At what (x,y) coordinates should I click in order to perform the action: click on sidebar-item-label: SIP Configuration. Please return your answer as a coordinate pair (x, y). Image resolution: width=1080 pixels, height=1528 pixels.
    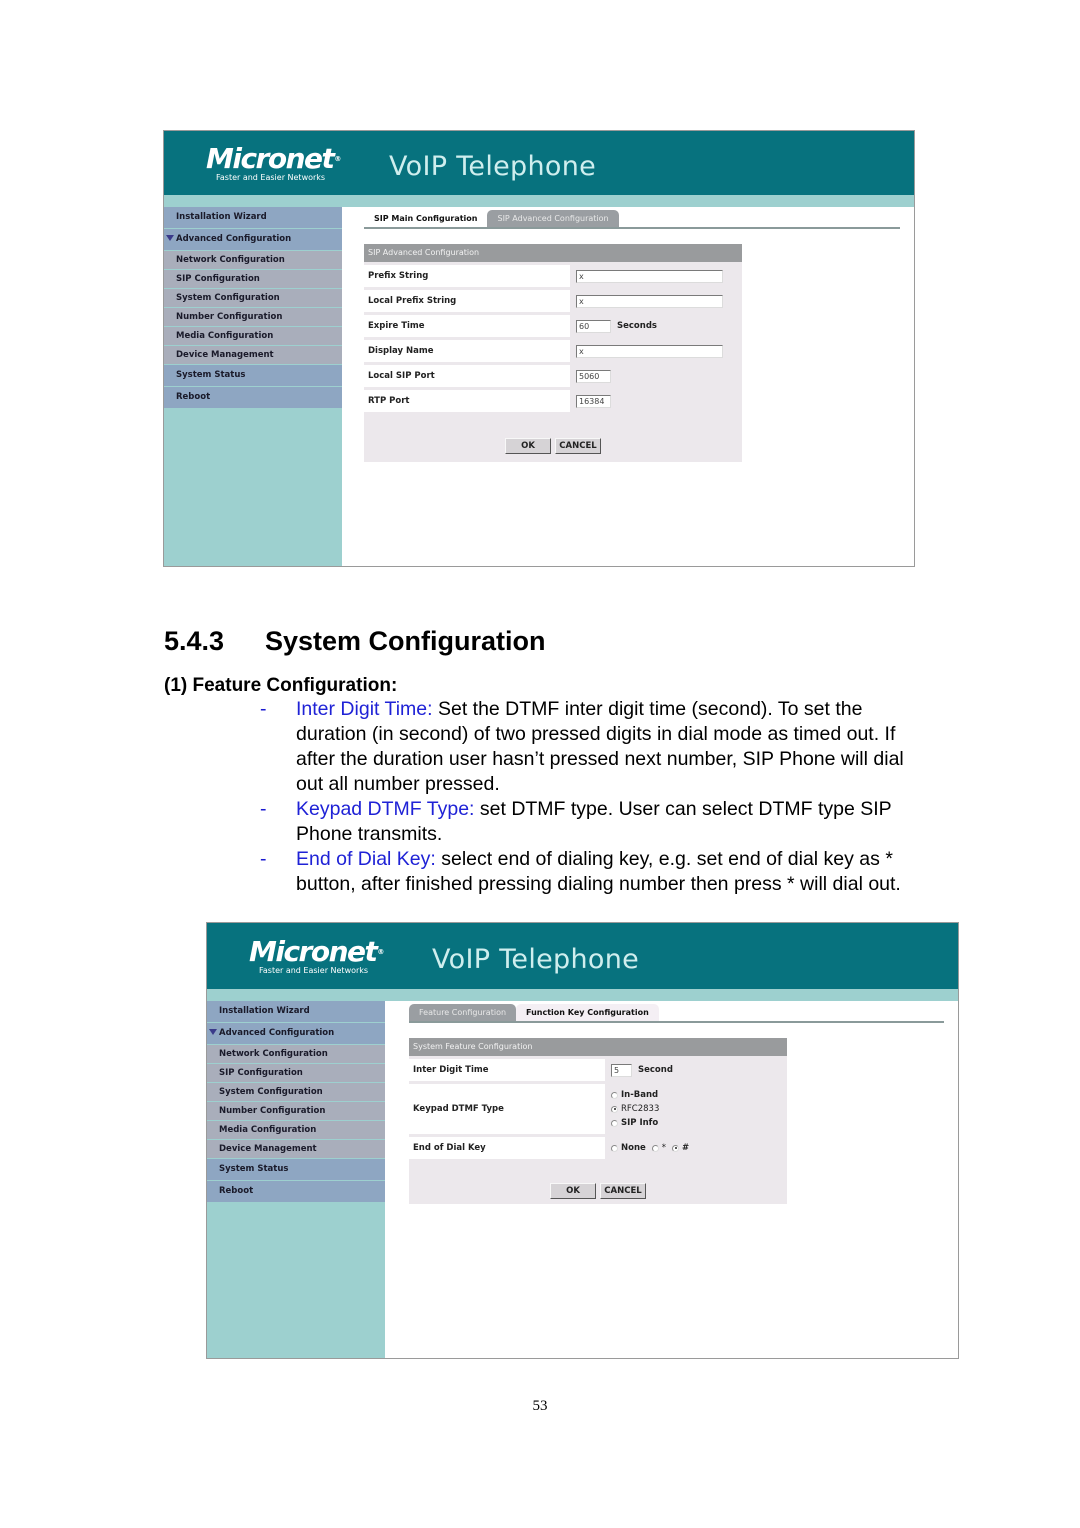
    Looking at the image, I should click on (261, 1073).